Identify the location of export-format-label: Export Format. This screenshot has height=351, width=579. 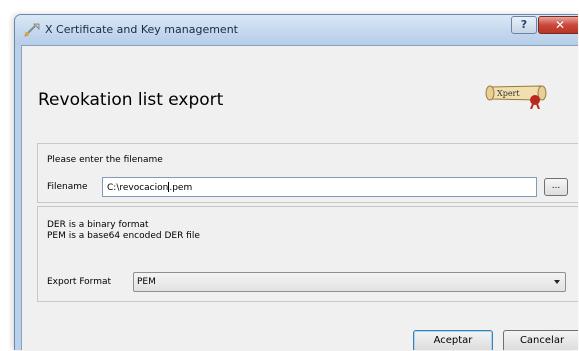
(79, 282).